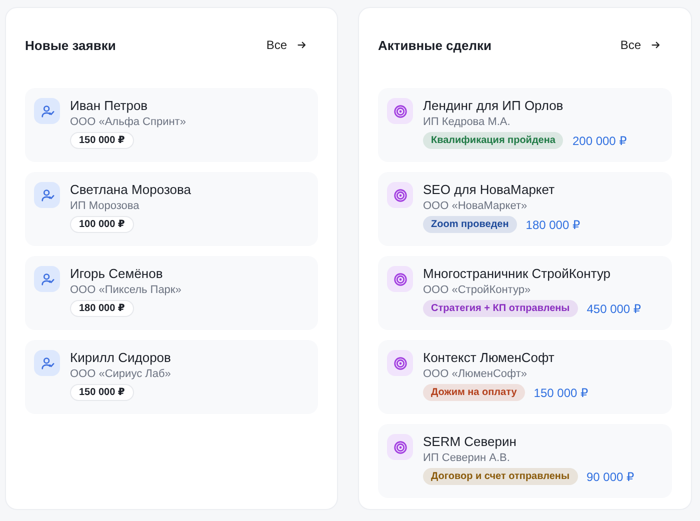 The height and width of the screenshot is (521, 700). What do you see at coordinates (128, 122) in the screenshot?
I see `company-name: ООО «Альфа Спринт»` at bounding box center [128, 122].